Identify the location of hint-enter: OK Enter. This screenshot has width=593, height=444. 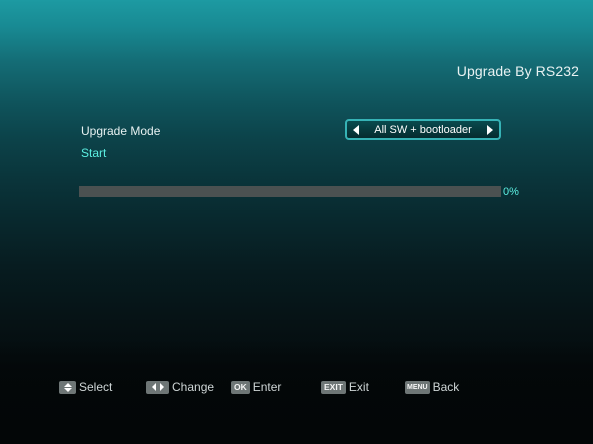
(256, 387).